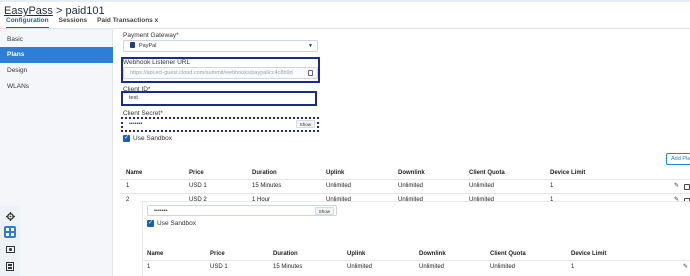  Describe the element at coordinates (136, 124) in the screenshot. I see `client-secret-value: •••••••` at that location.